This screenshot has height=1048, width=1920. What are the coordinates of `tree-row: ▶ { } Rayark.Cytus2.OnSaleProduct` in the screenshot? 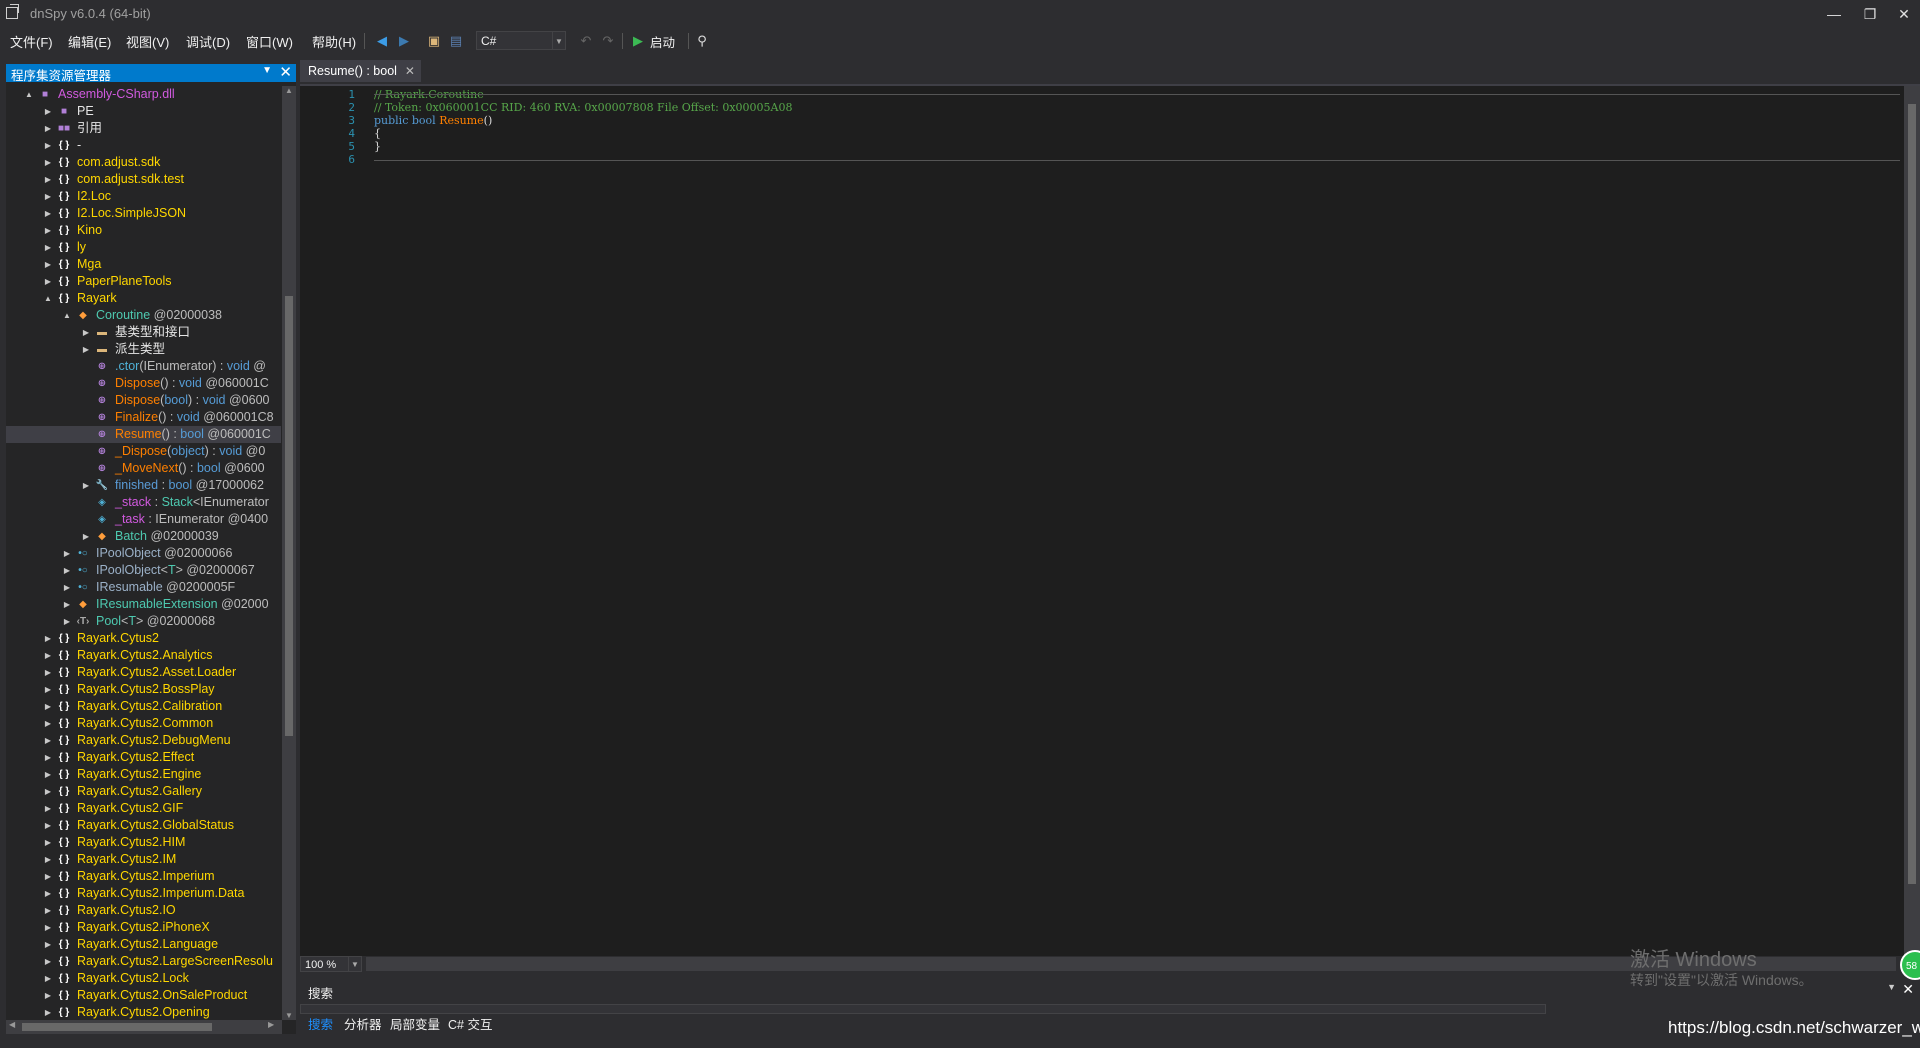 It's located at (143, 995).